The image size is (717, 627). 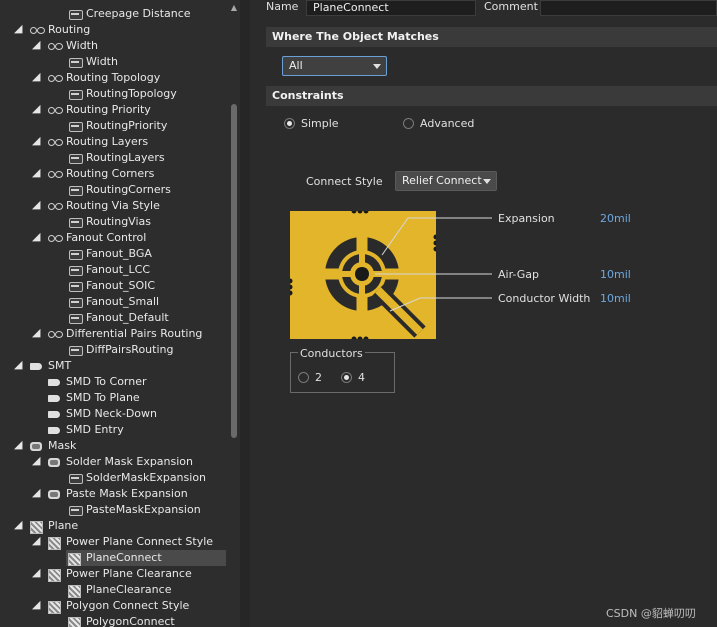 What do you see at coordinates (245, 313) in the screenshot?
I see `panel-splitter` at bounding box center [245, 313].